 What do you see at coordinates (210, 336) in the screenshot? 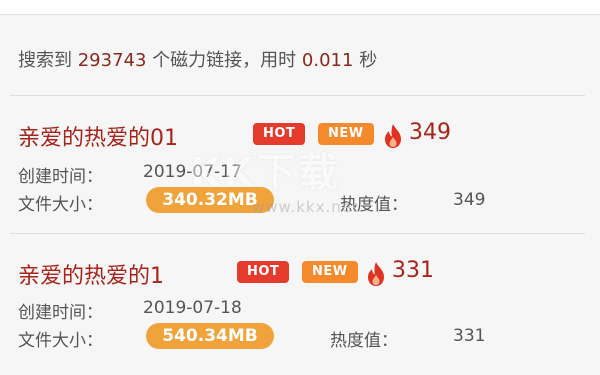
I see `file-size-badge: 540.34MB` at bounding box center [210, 336].